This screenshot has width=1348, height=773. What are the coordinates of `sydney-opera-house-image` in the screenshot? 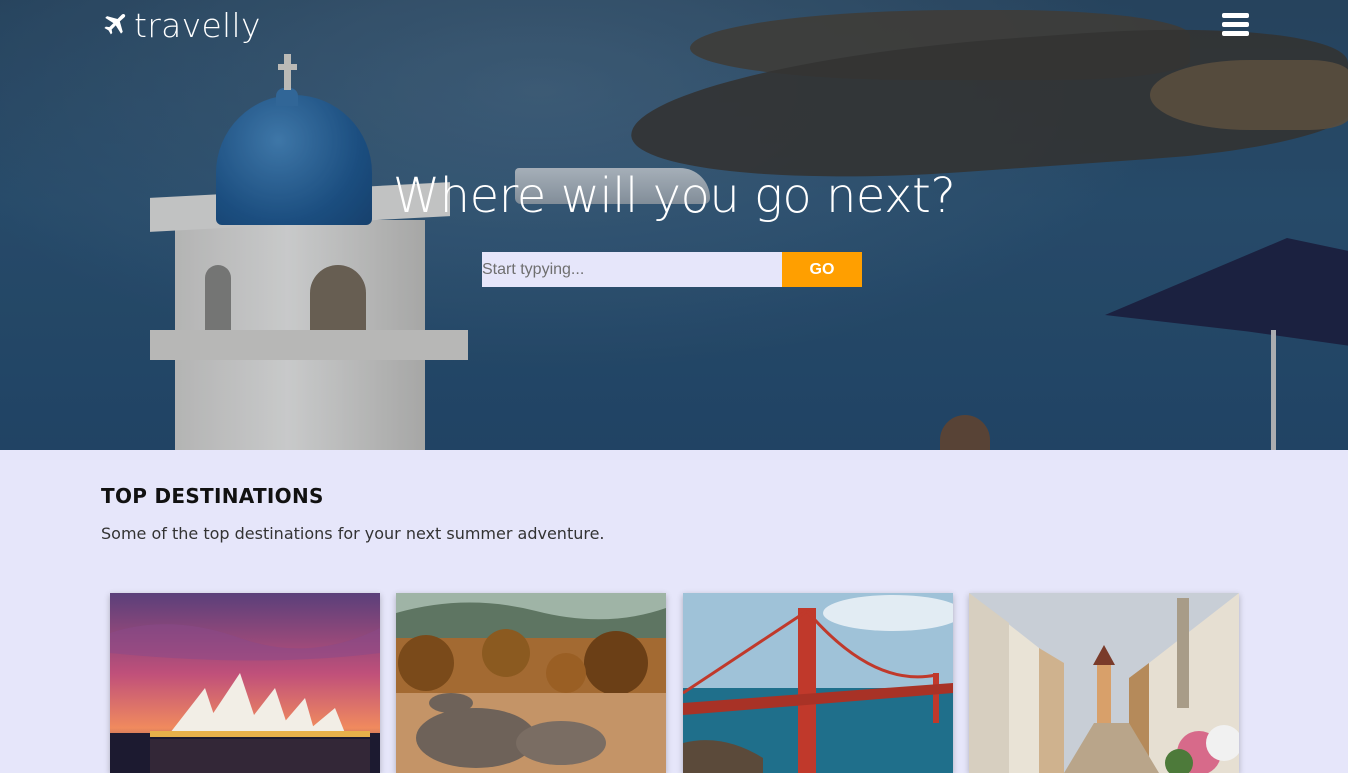 It's located at (245, 683).